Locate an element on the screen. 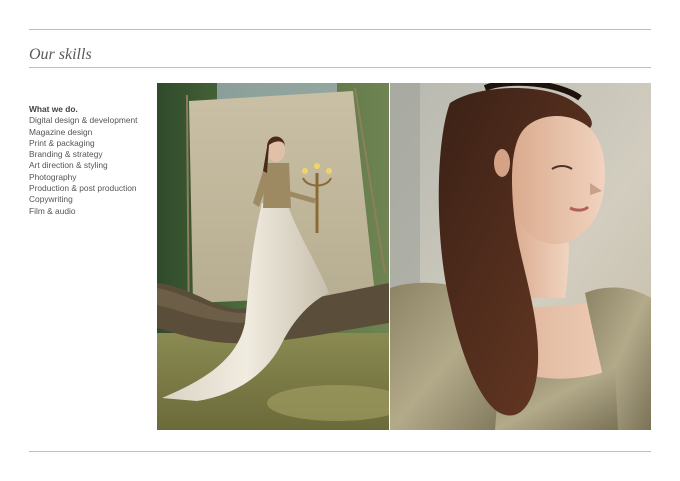 The image size is (680, 481). skill-item: Magazine design is located at coordinates (61, 131).